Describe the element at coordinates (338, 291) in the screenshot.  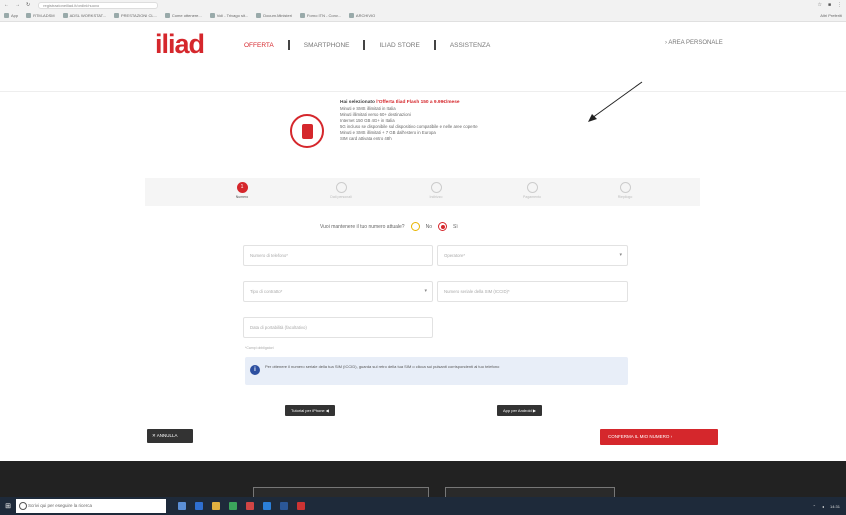
I see `contract-type-select: Tipo di contratto* ▾` at that location.